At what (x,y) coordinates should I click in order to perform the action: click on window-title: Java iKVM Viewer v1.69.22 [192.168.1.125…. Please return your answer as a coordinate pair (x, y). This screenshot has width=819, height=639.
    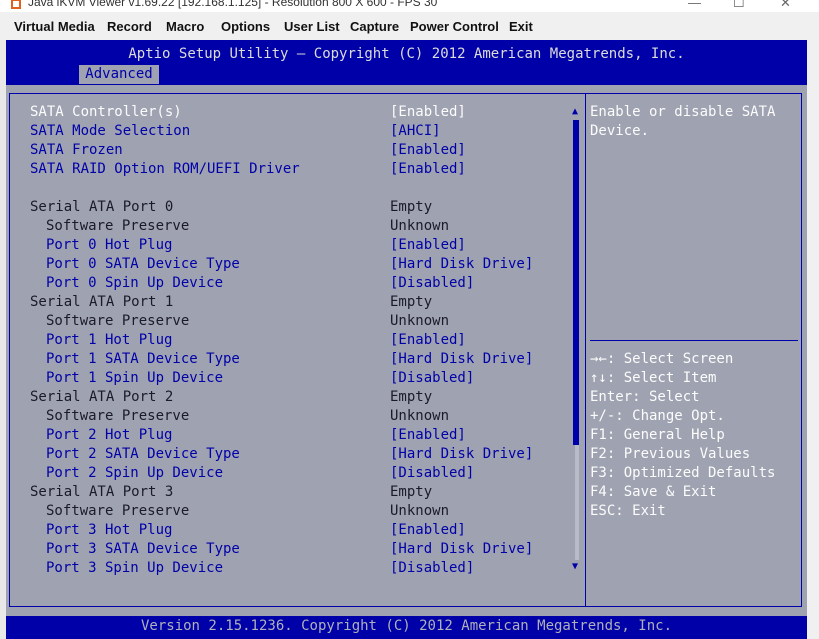
    Looking at the image, I should click on (233, 4).